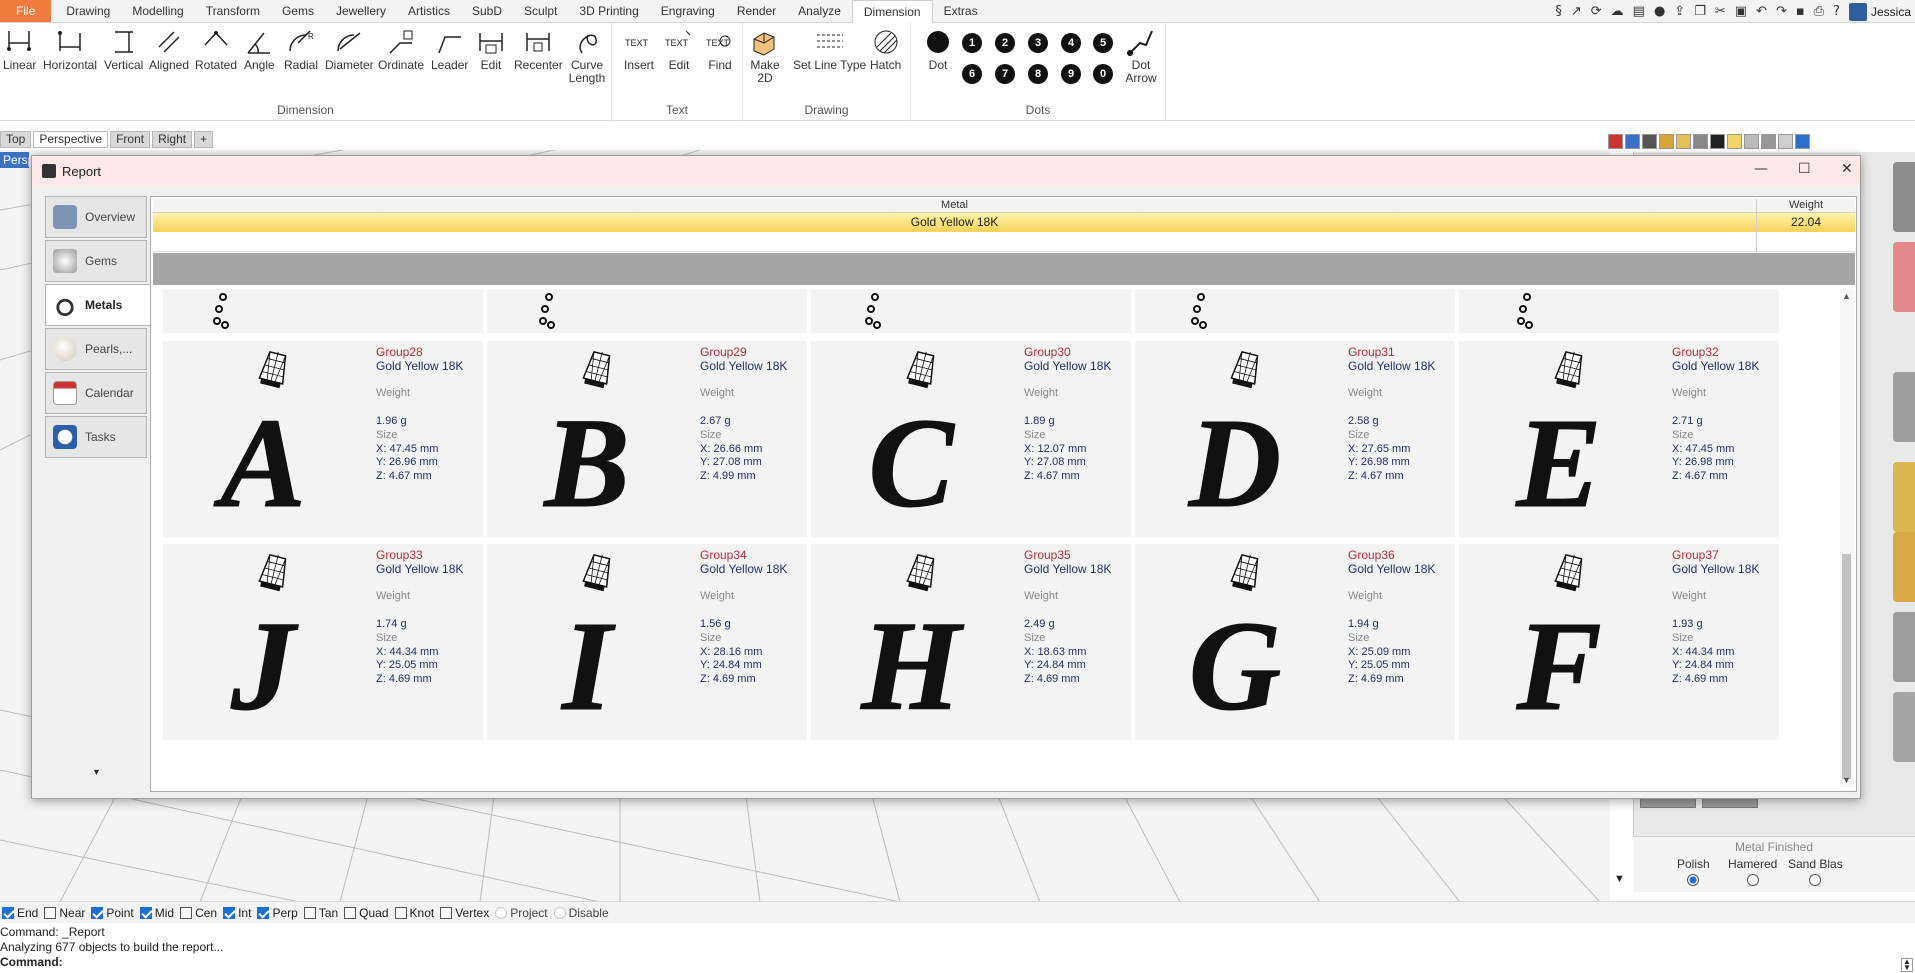 This screenshot has height=973, width=1915. Describe the element at coordinates (1693, 880) in the screenshot. I see `polish-radio` at that location.